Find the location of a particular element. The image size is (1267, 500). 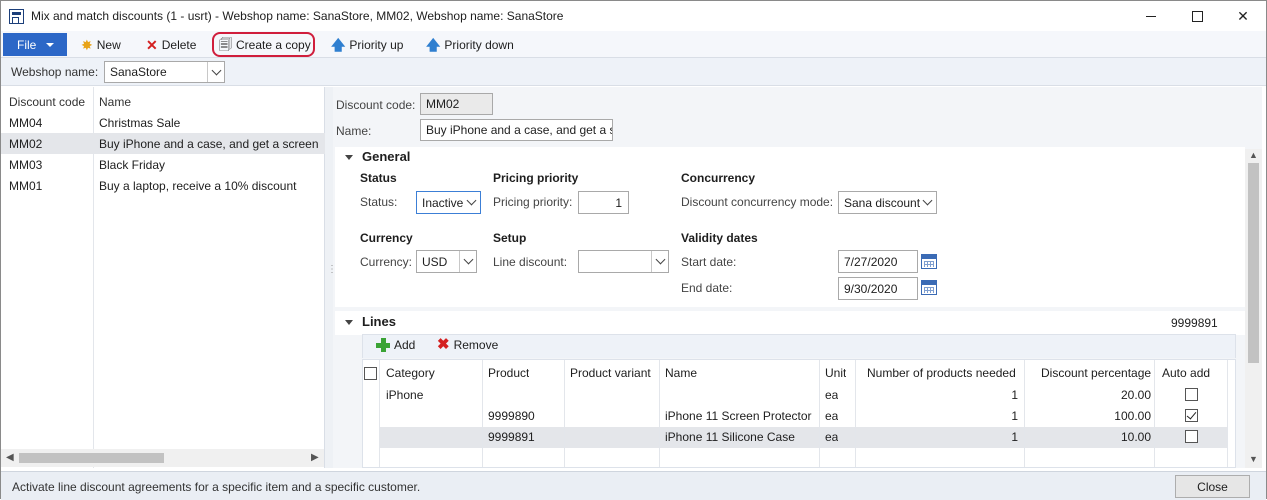

list-item-code: MM01 is located at coordinates (26, 186).